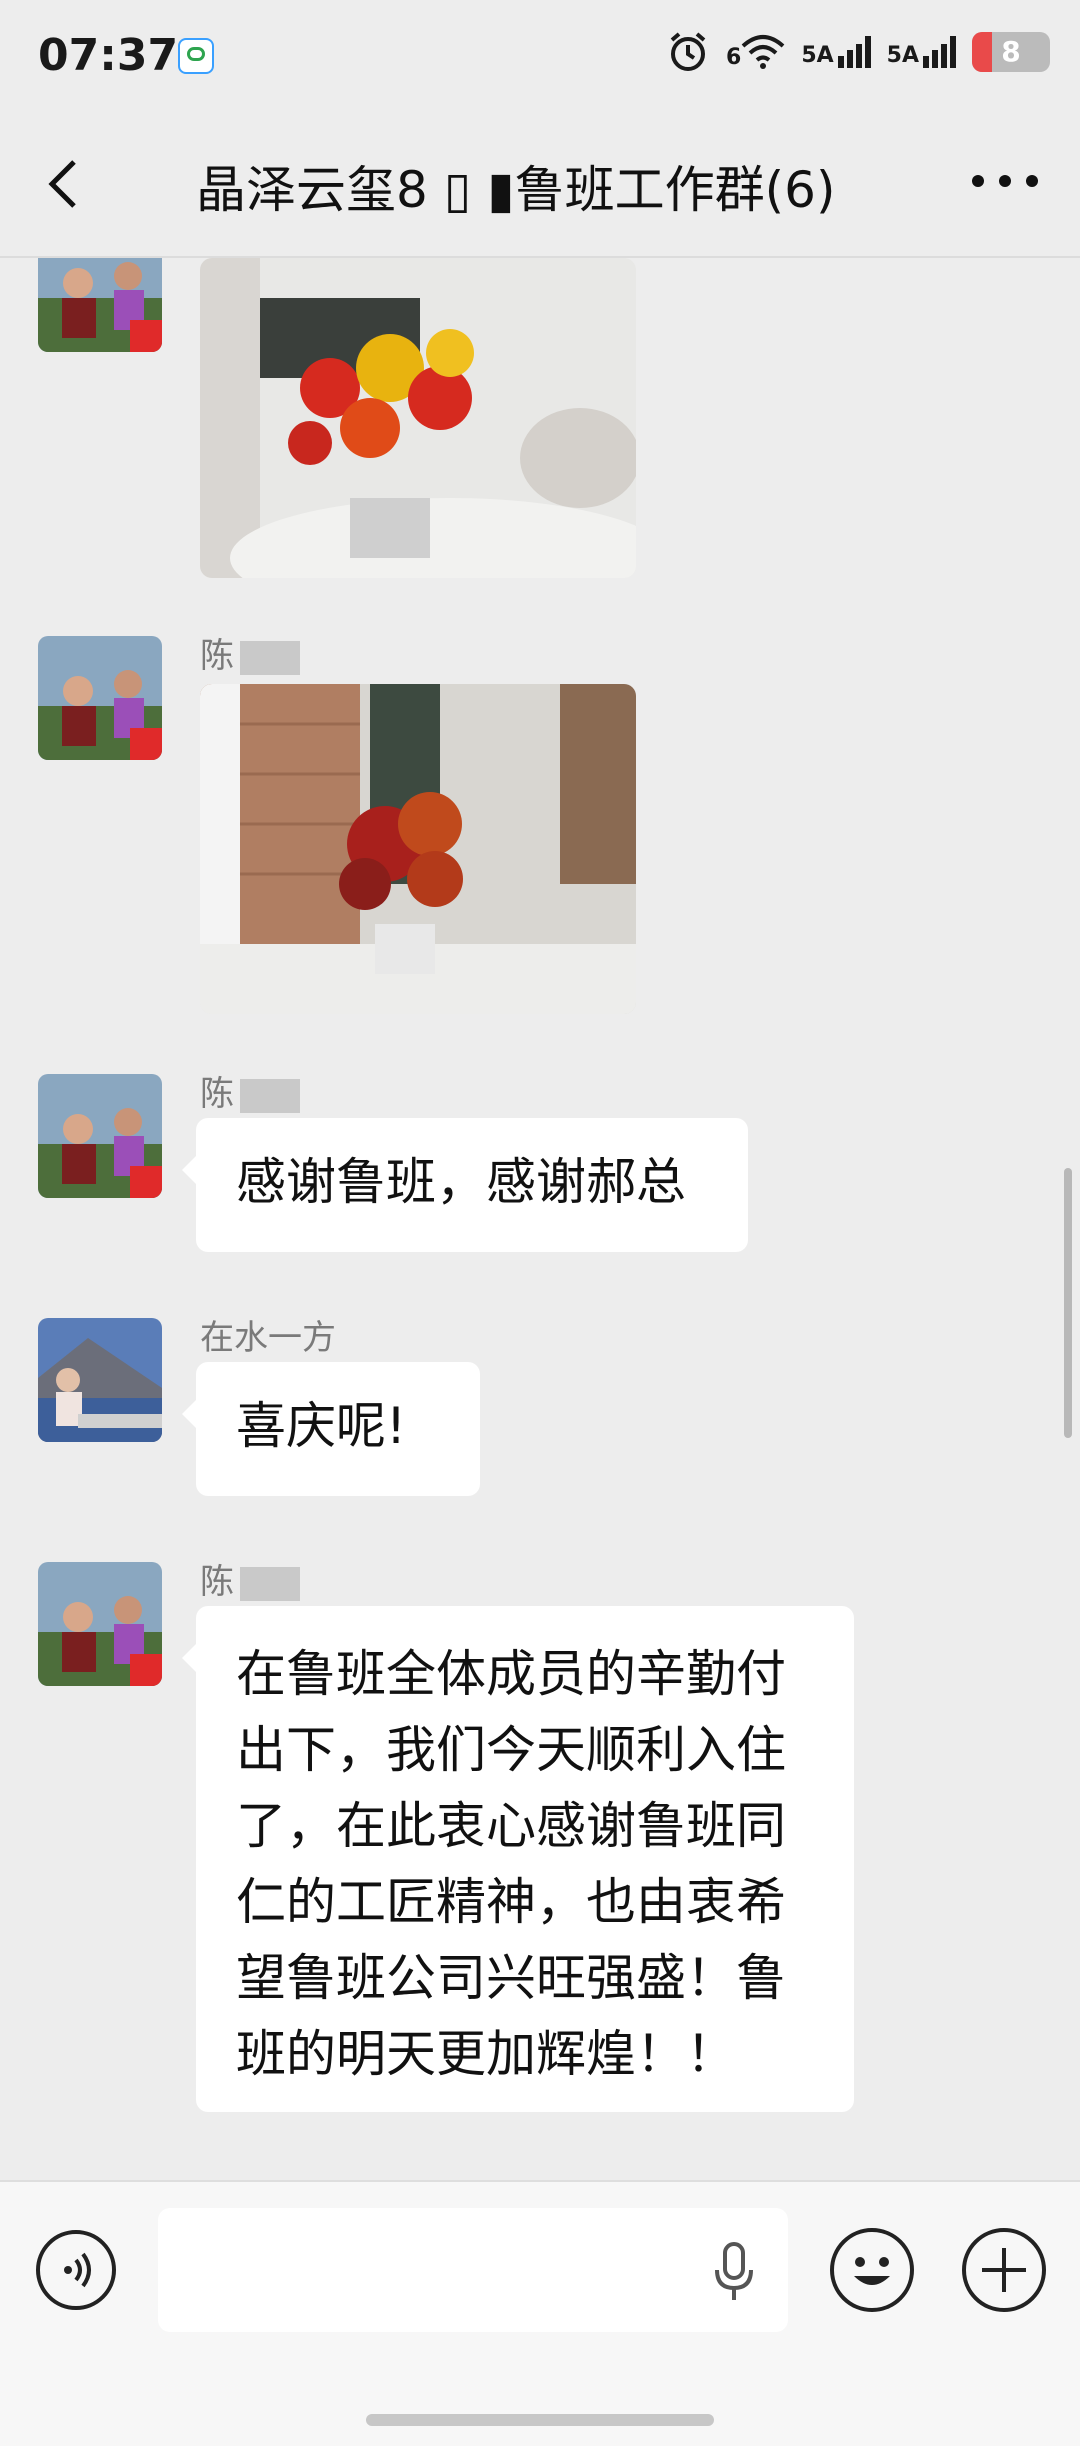 The height and width of the screenshot is (2446, 1080). Describe the element at coordinates (268, 1338) in the screenshot. I see `sender-name: 在水一方` at that location.